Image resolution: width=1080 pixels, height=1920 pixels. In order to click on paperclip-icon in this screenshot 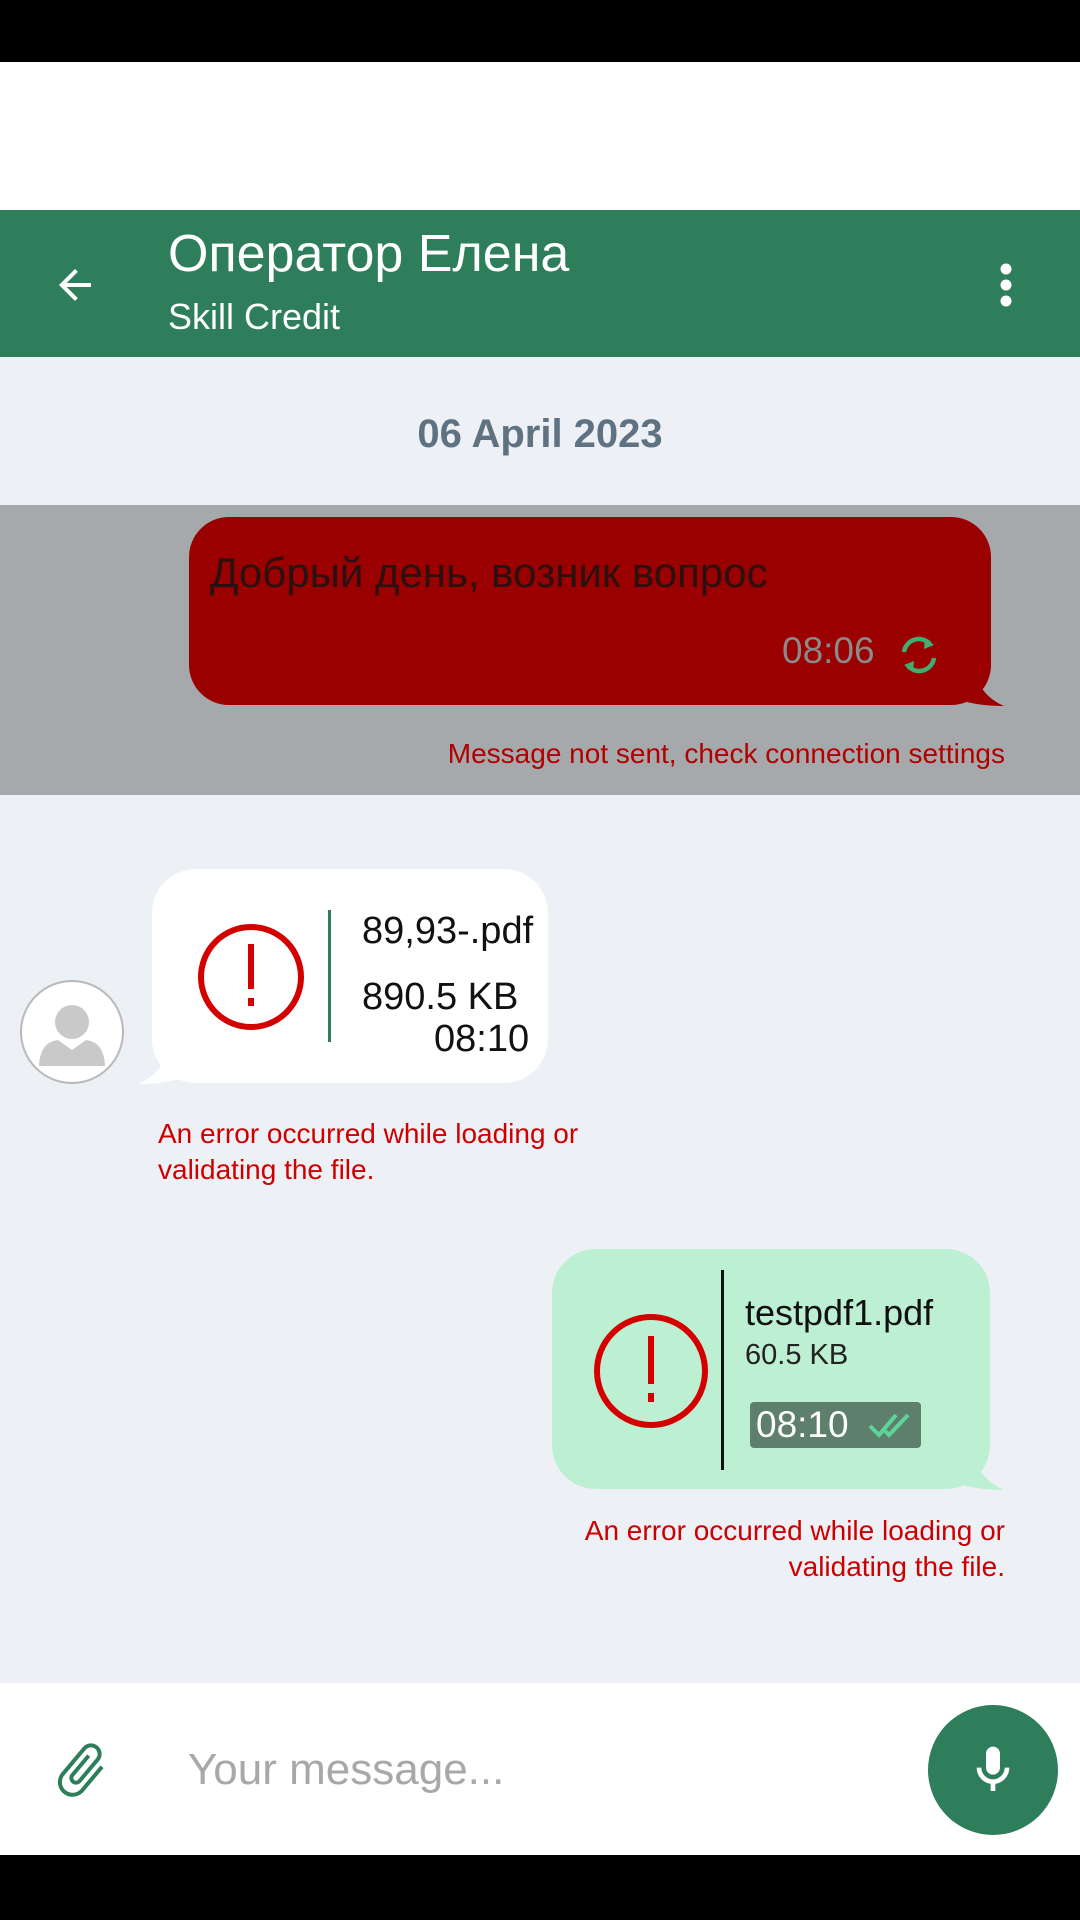, I will do `click(80, 1770)`.